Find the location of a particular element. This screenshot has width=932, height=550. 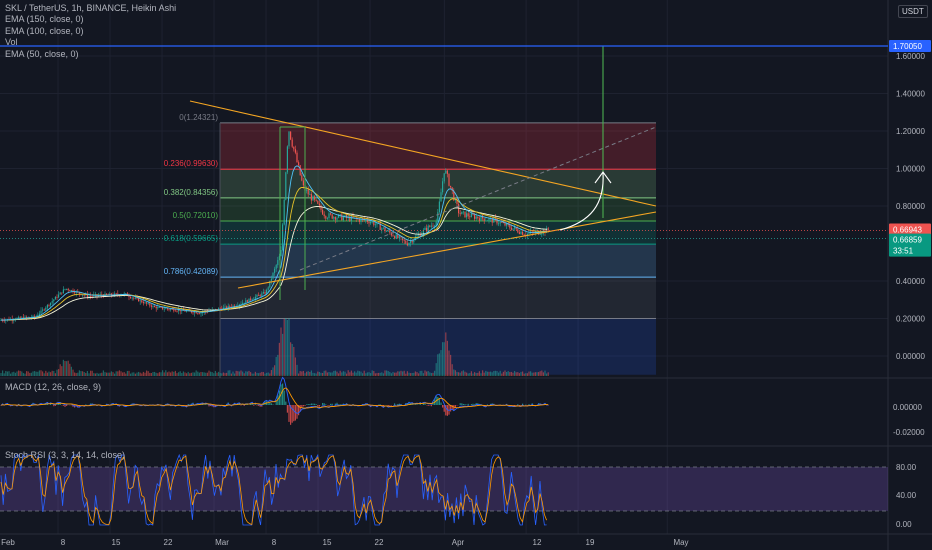

macd-label: MACD (12, 26, close, 9) is located at coordinates (53, 387).